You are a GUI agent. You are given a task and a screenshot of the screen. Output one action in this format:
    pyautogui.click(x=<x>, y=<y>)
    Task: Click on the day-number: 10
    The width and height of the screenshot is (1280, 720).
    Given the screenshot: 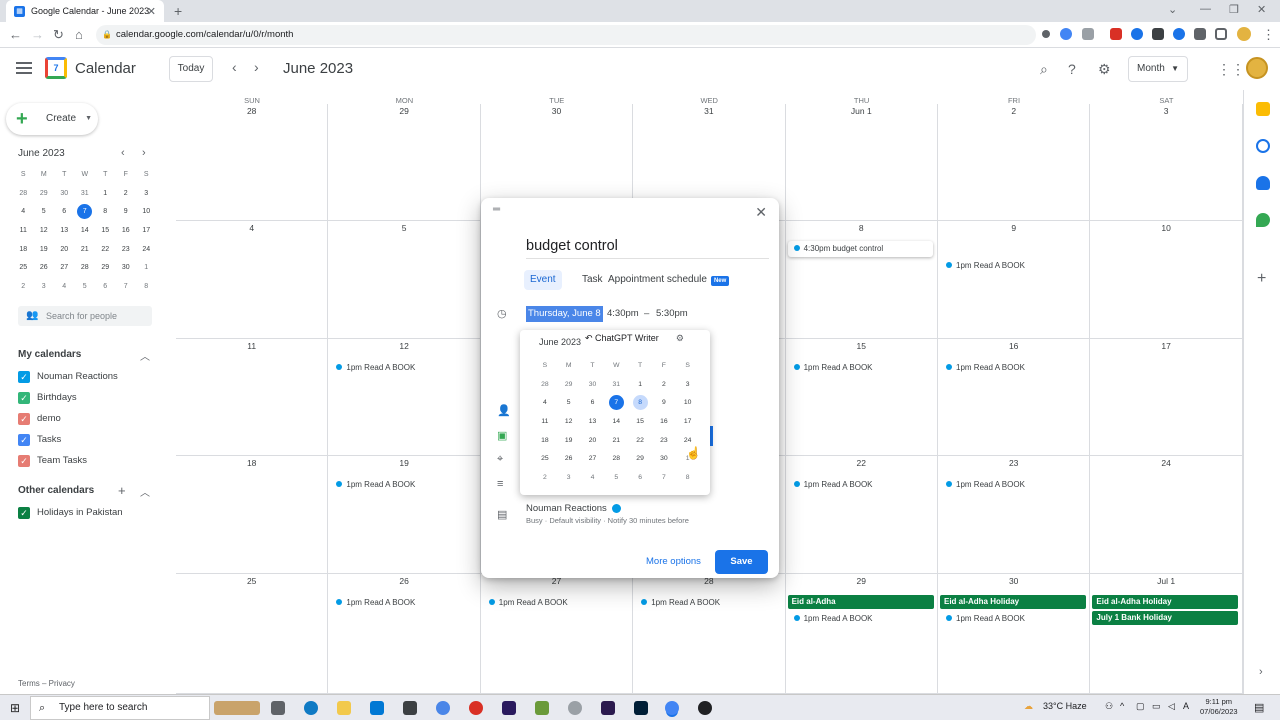 What is the action you would take?
    pyautogui.click(x=1165, y=228)
    